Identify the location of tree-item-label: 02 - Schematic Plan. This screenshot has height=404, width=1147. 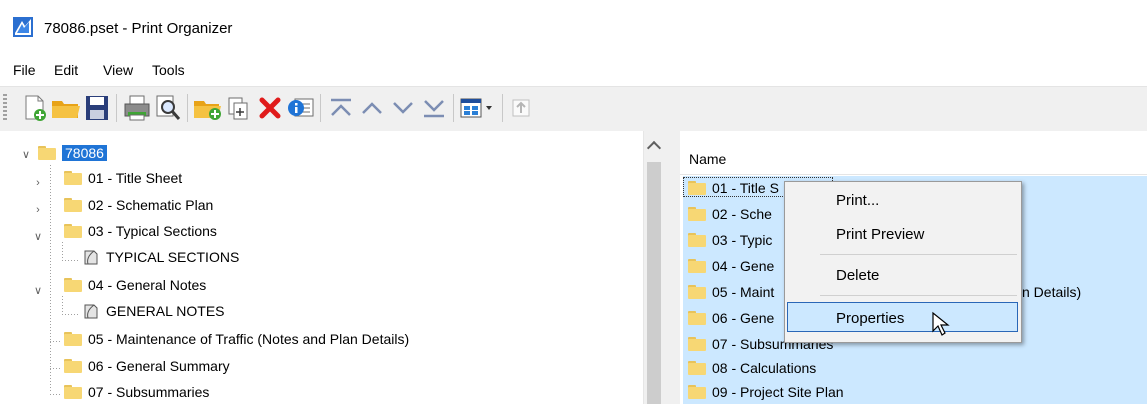
(151, 205).